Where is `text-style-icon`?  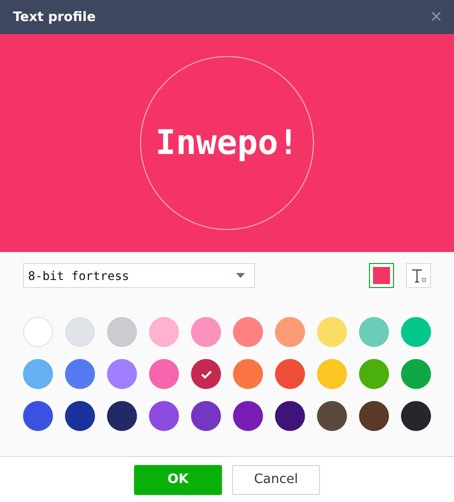 text-style-icon is located at coordinates (418, 276).